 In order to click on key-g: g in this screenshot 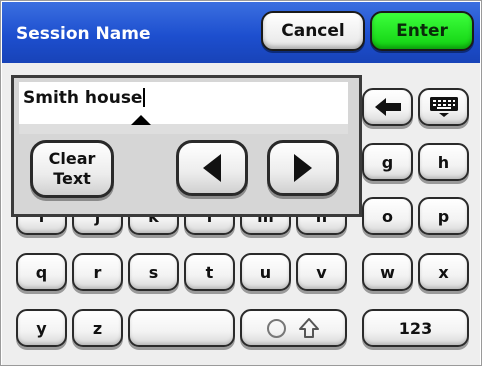, I will do `click(387, 162)`.